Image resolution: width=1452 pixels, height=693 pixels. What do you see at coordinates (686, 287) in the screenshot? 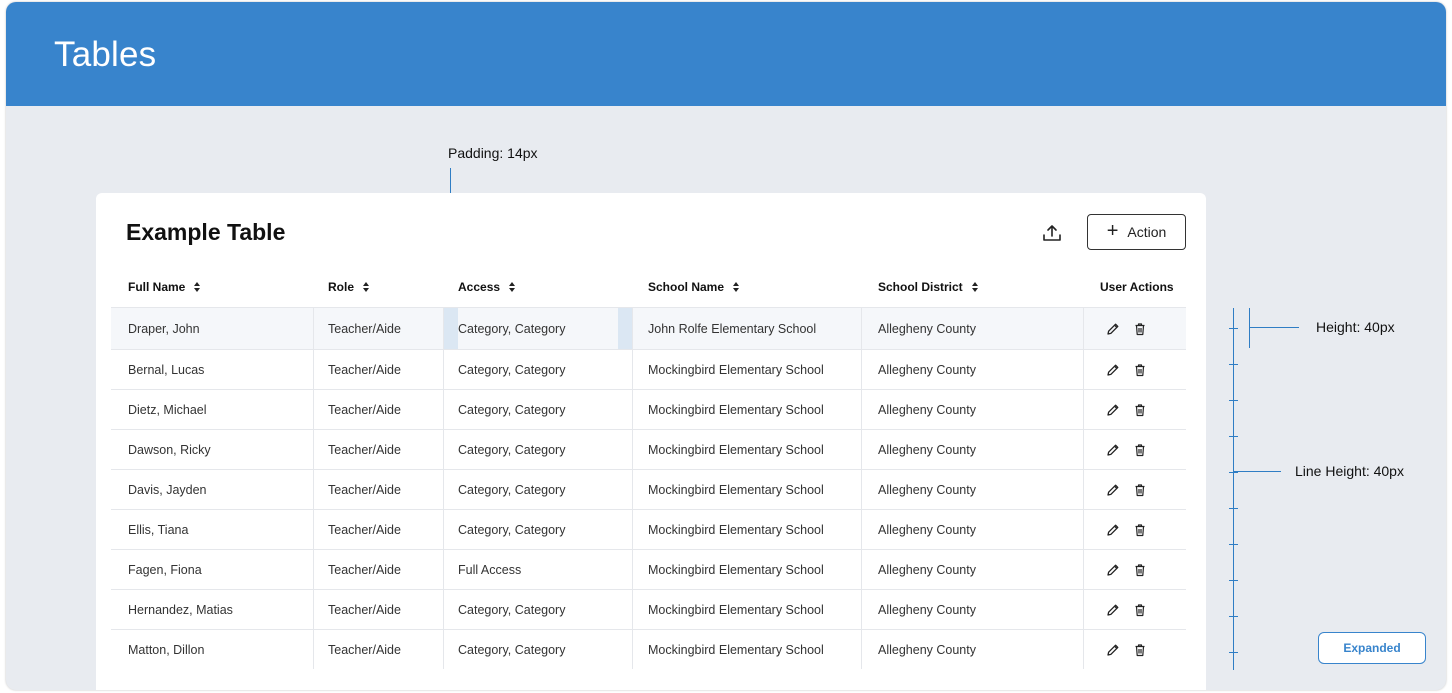
I see `column-header-label: School Name` at bounding box center [686, 287].